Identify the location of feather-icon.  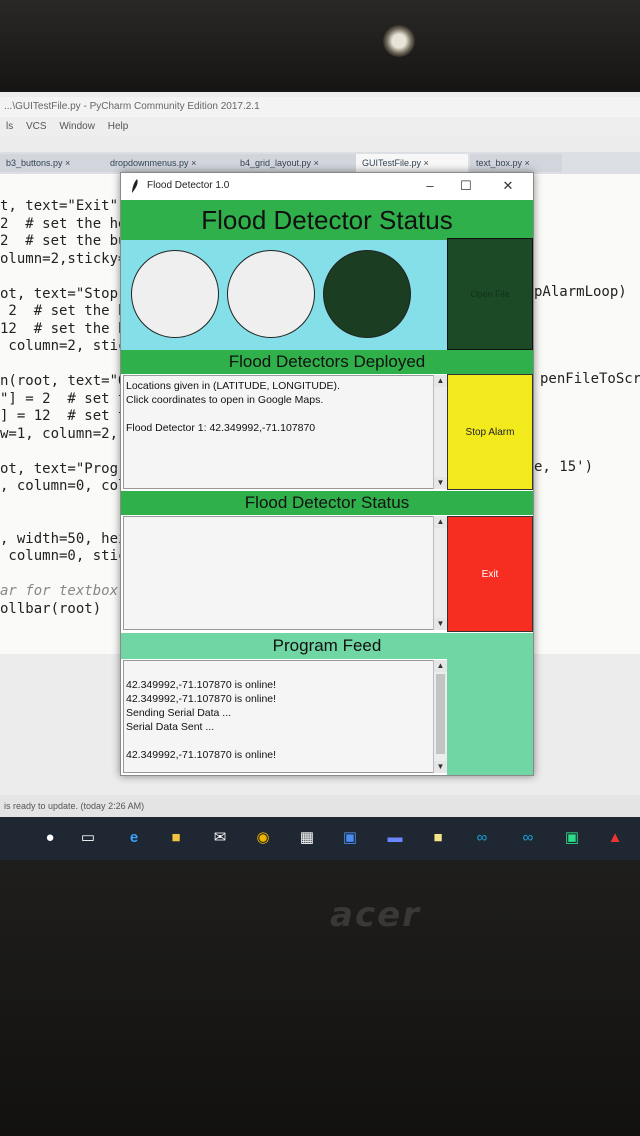
(135, 186).